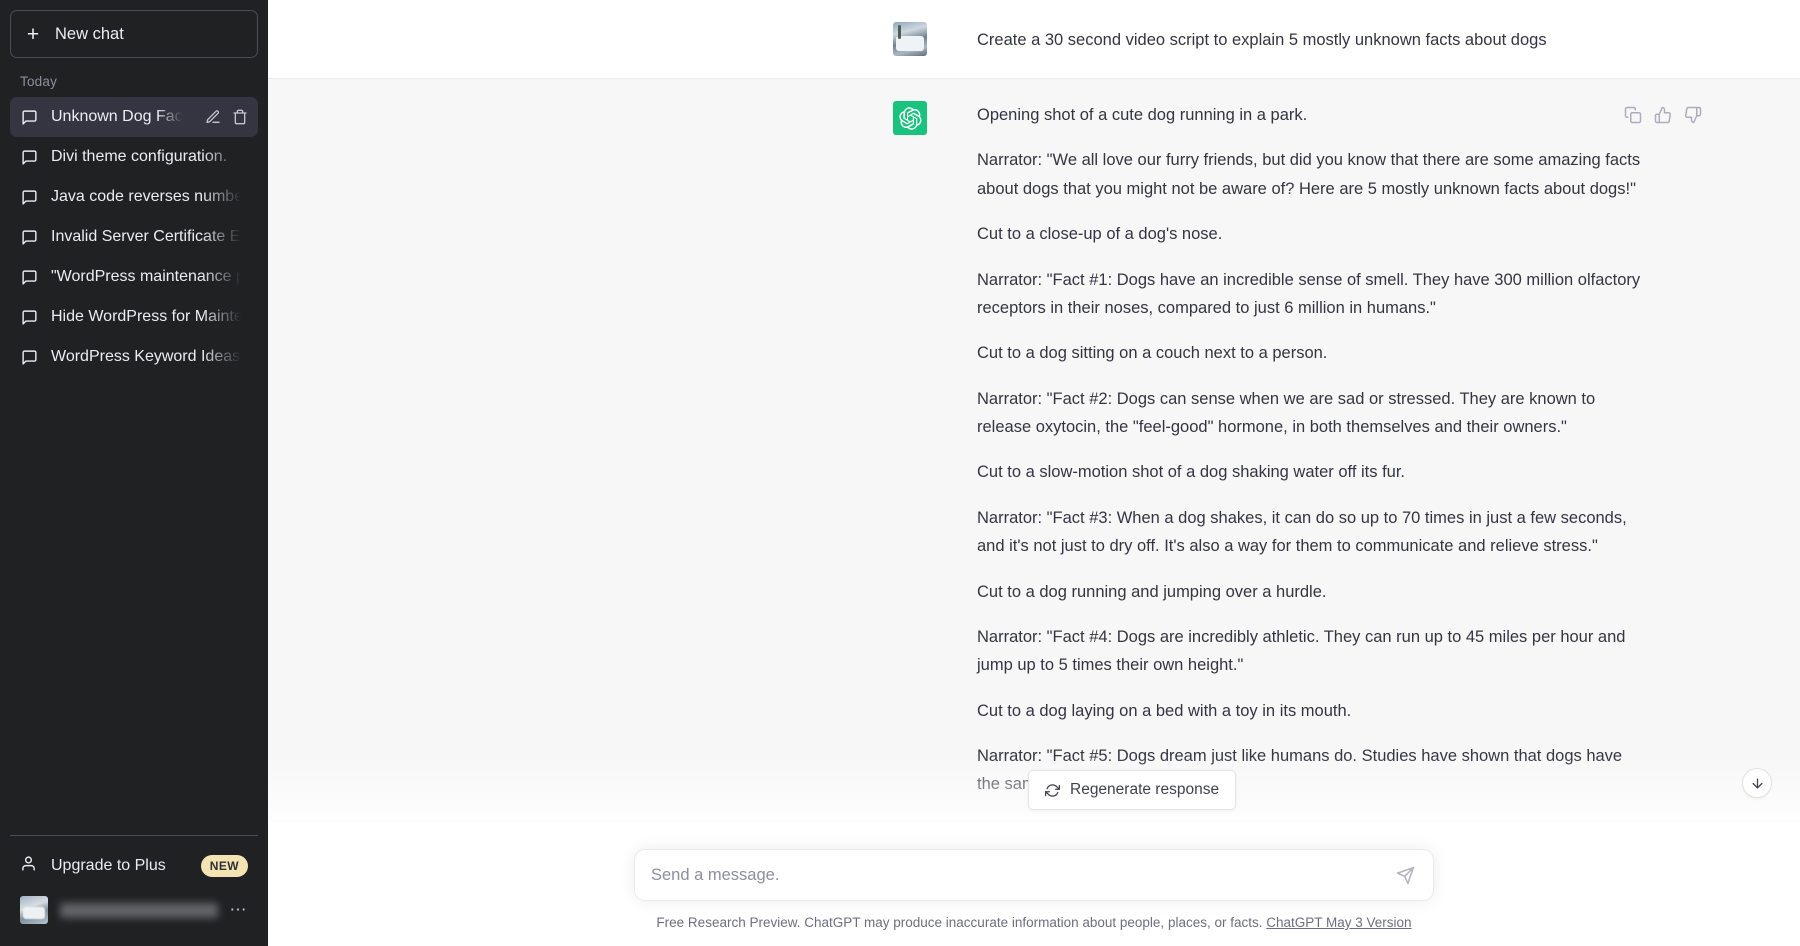 The image size is (1800, 946). I want to click on arrow-down-icon, so click(1757, 783).